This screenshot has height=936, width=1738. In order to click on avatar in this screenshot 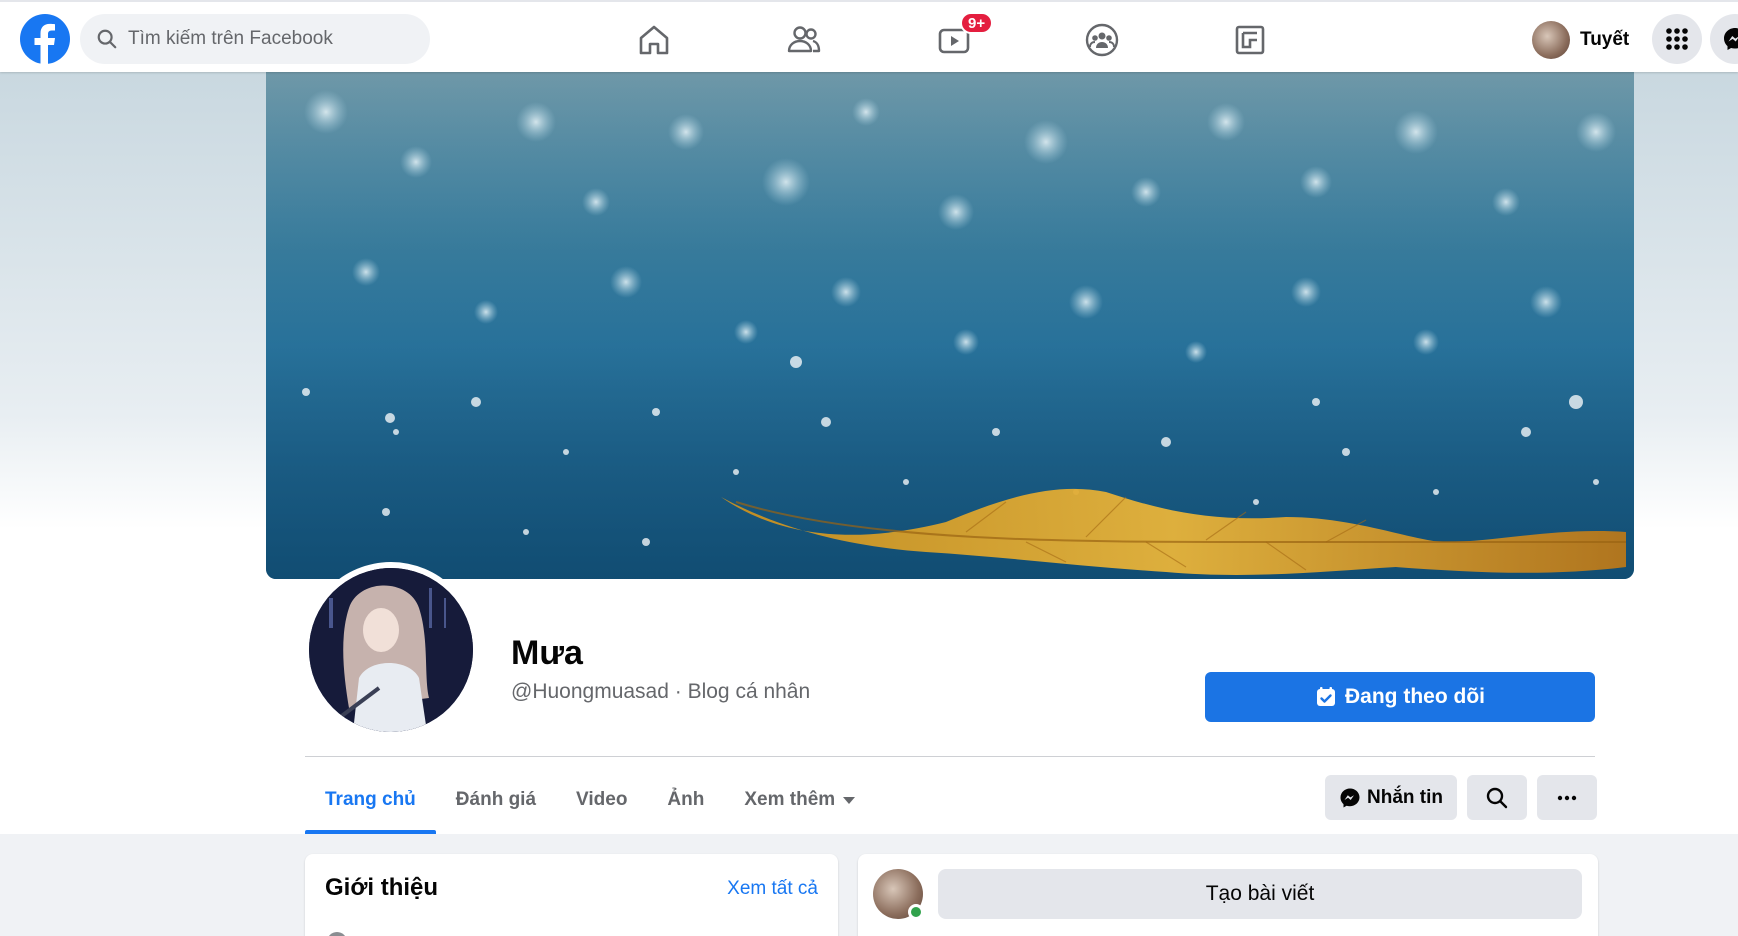, I will do `click(1551, 40)`.